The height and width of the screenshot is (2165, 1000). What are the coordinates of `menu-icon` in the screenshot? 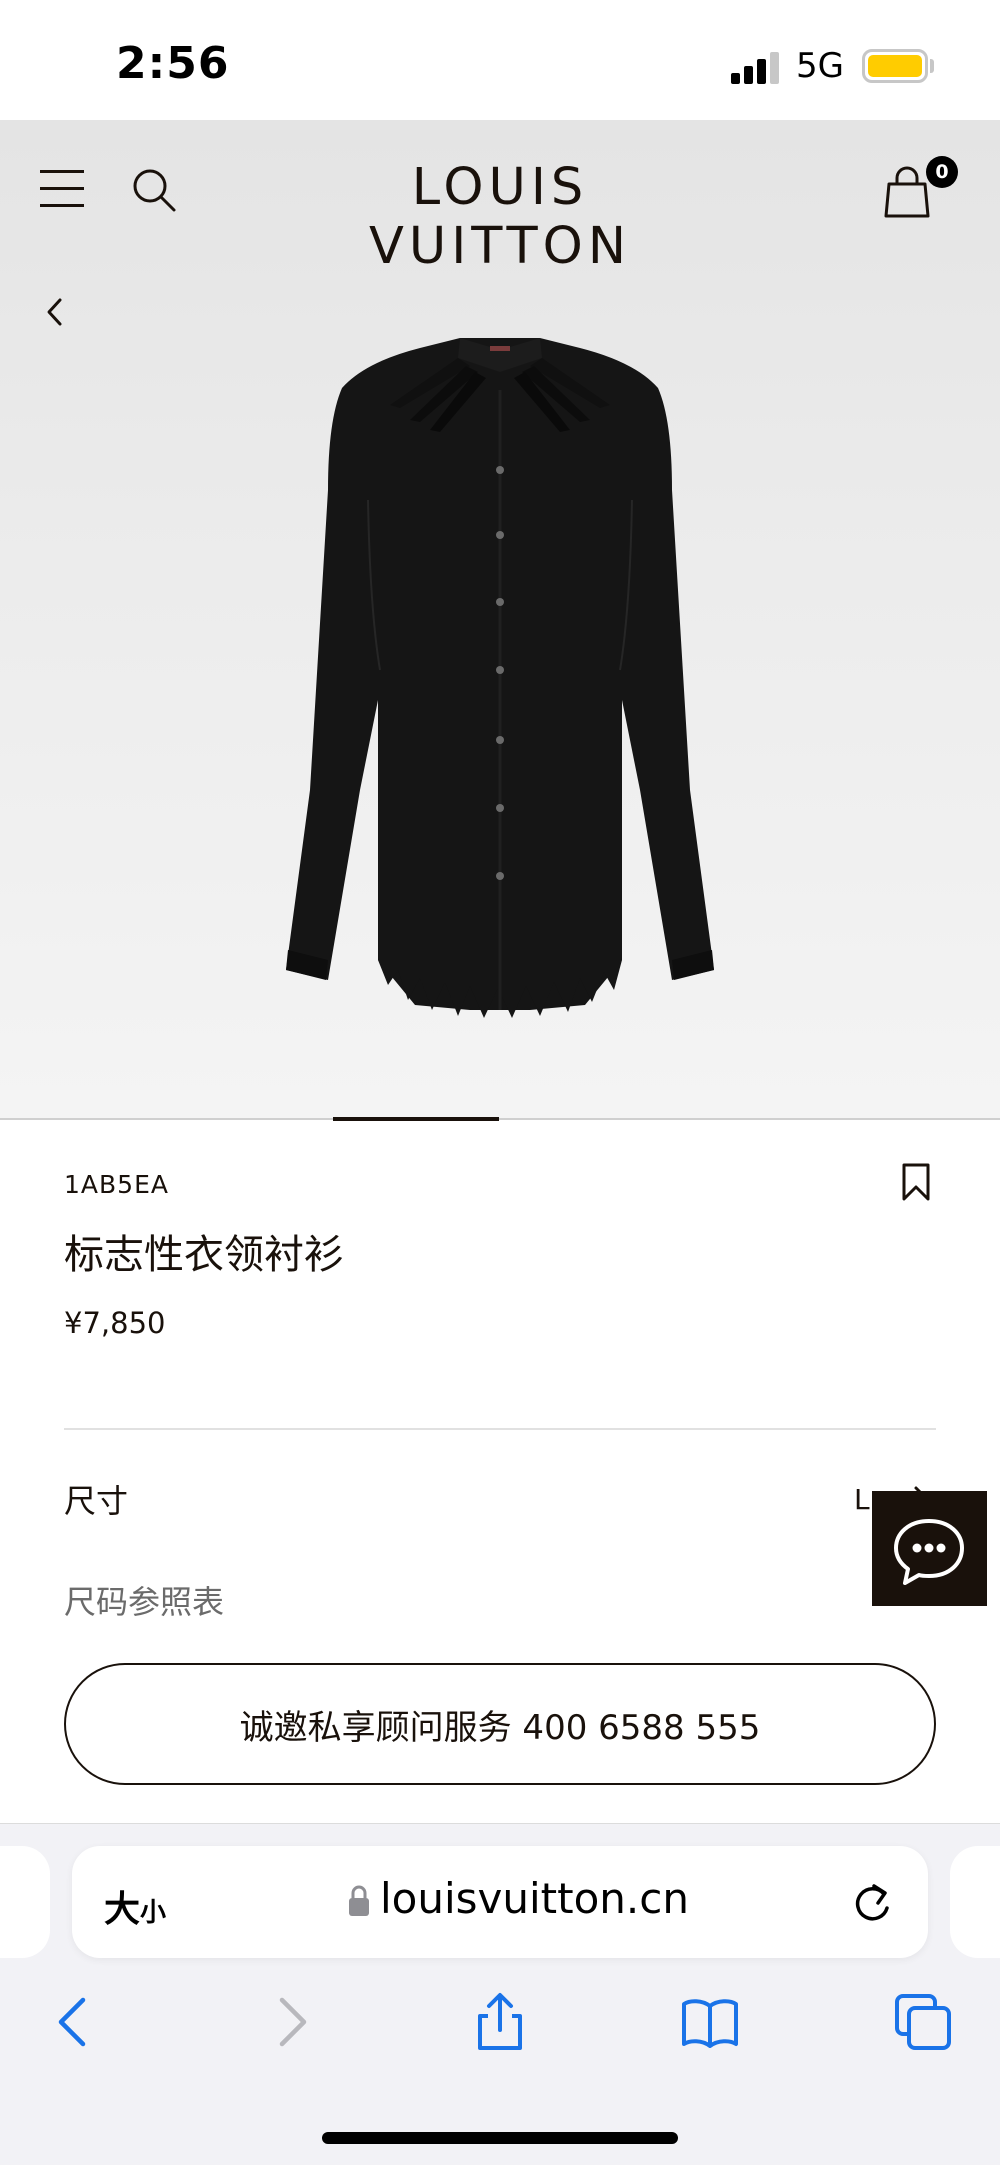 It's located at (62, 189).